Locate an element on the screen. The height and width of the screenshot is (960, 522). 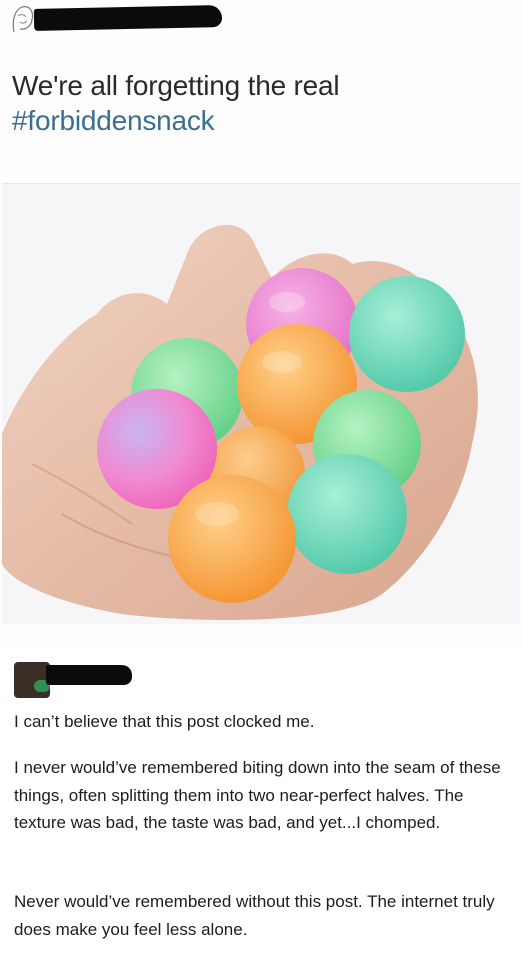
ball-teal-top is located at coordinates (407, 334).